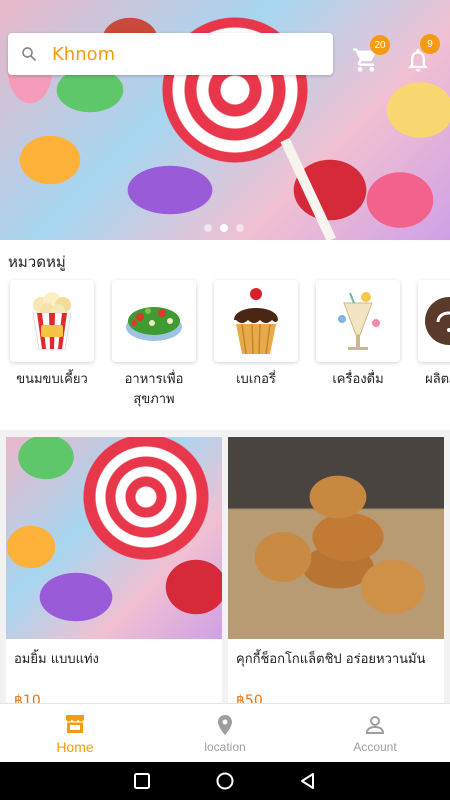  I want to click on cart-button: 20, so click(369, 55).